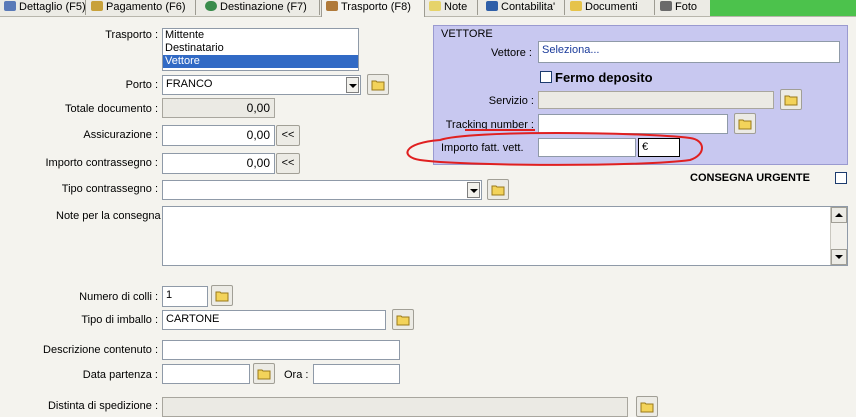  I want to click on tipo-contrassegno-folder-button, so click(498, 189).